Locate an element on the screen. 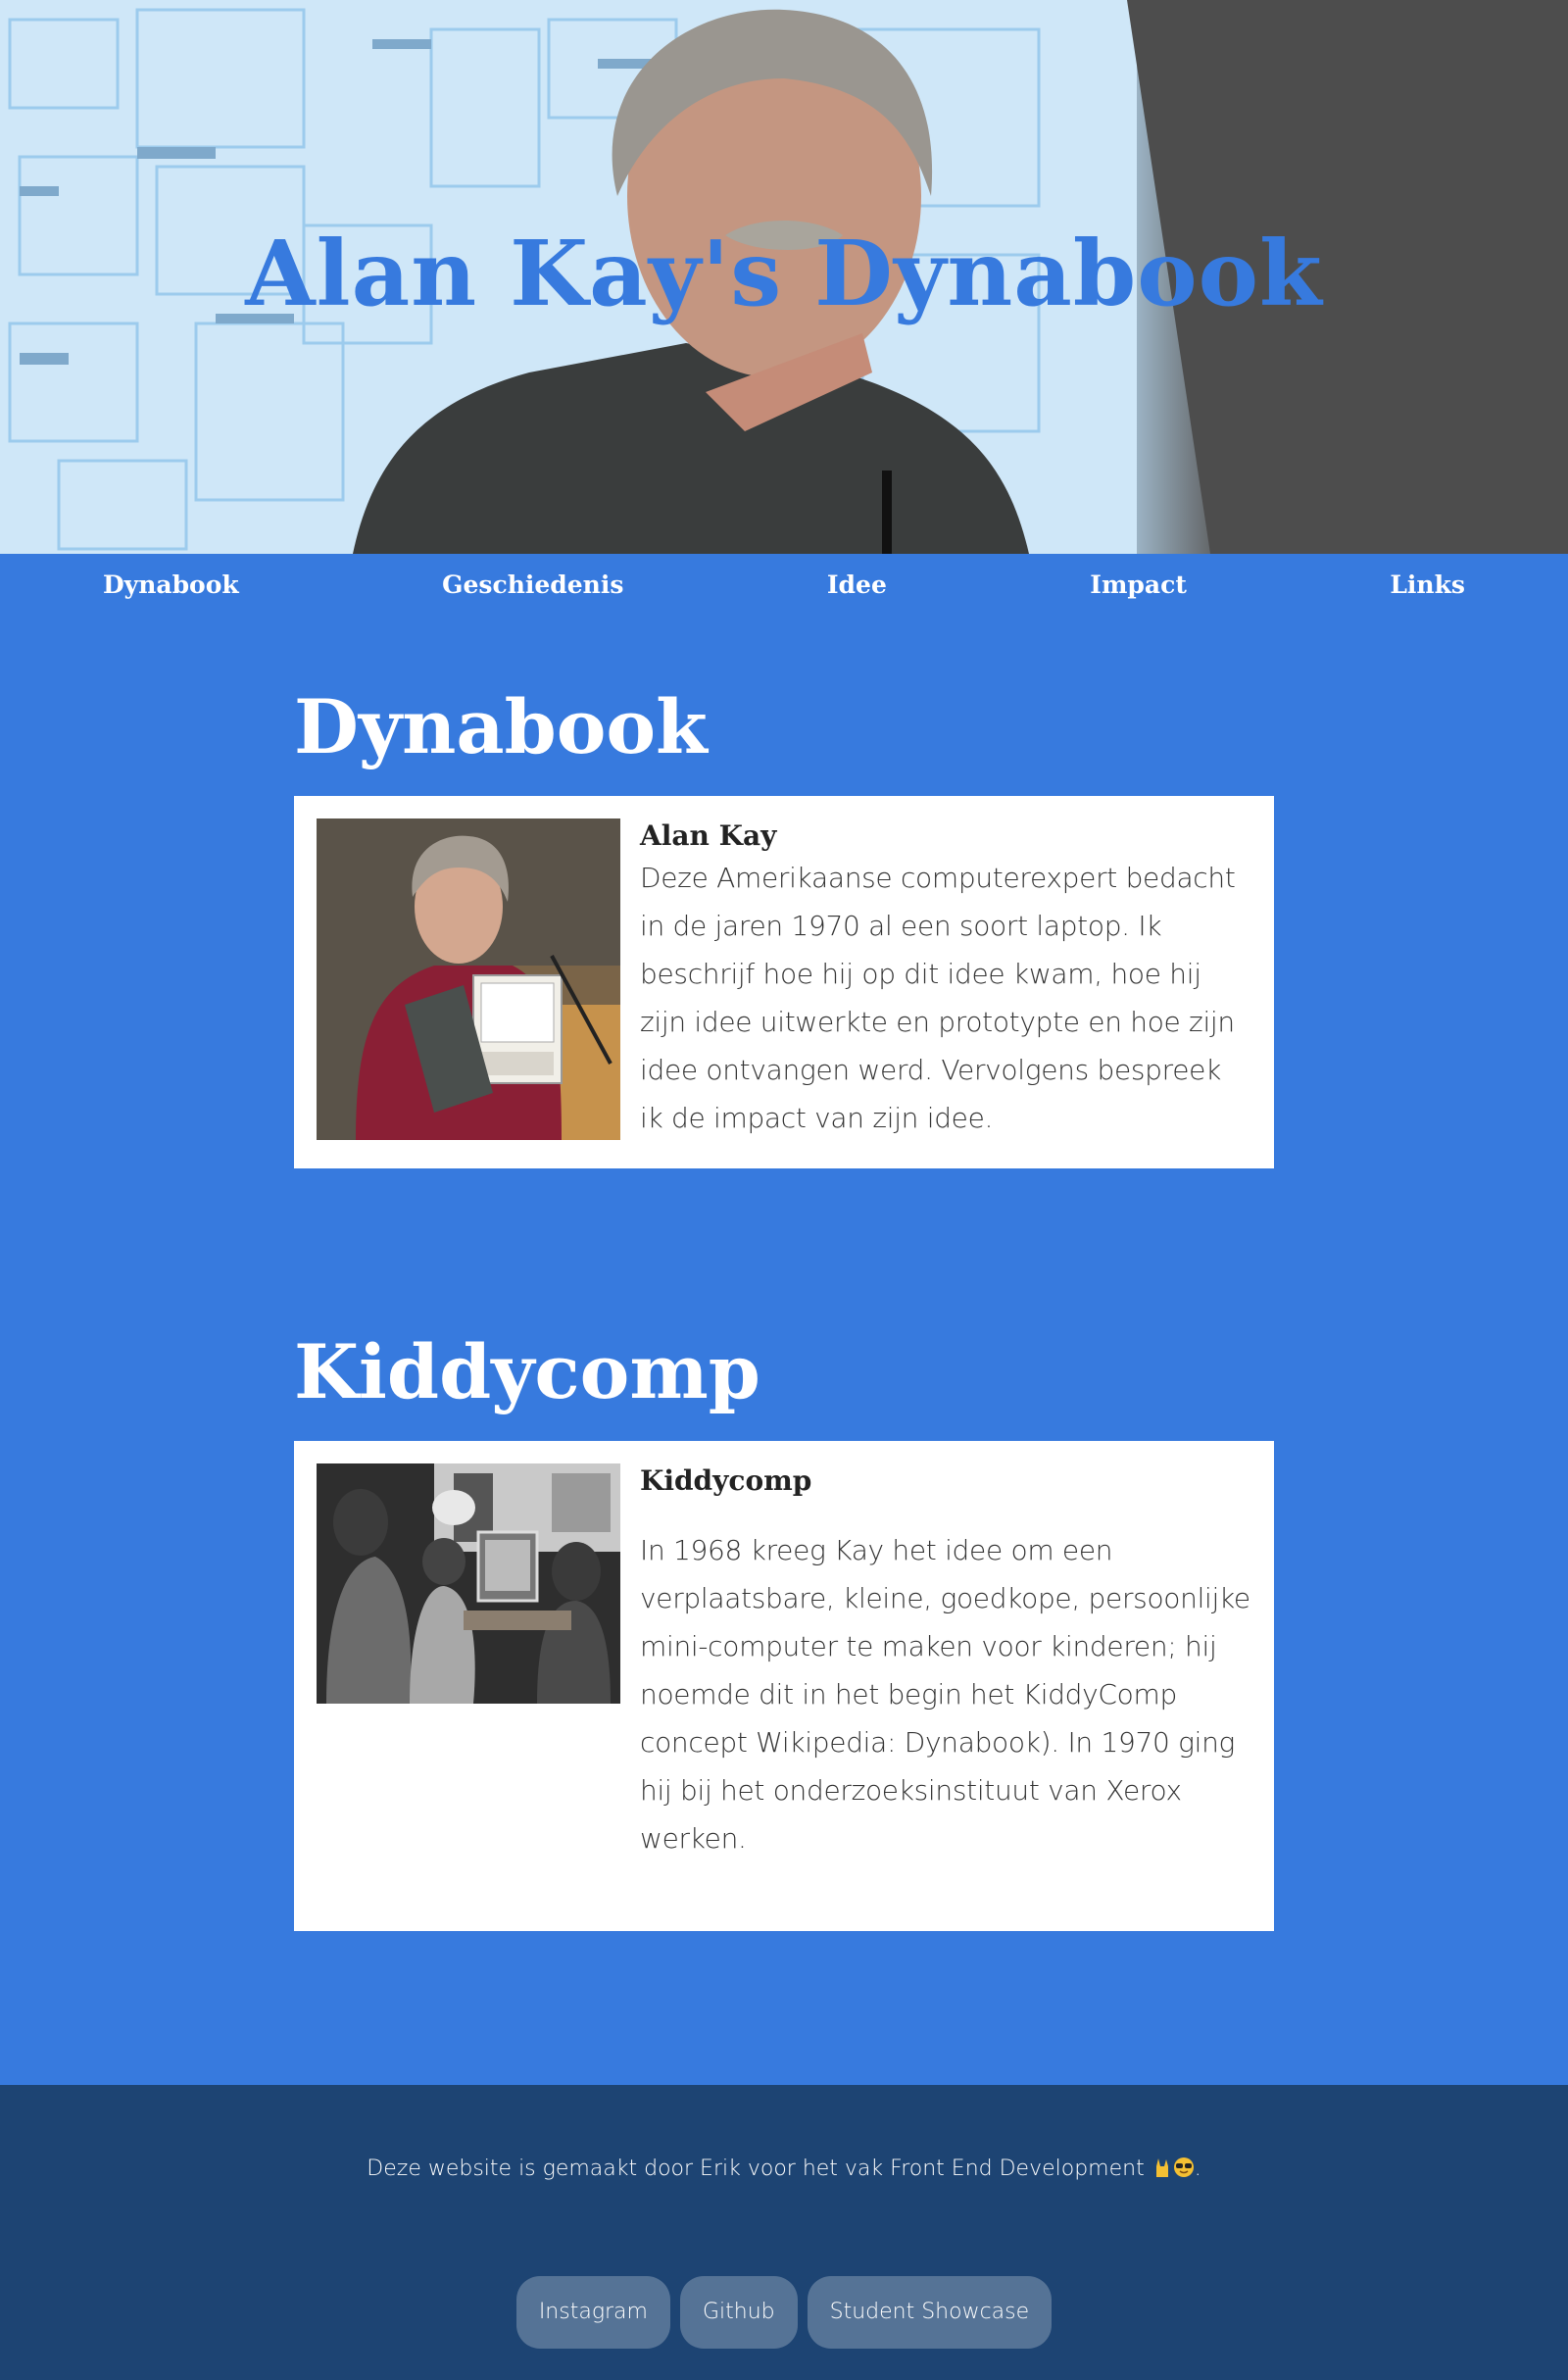  footer-text-end: . is located at coordinates (1197, 2169).